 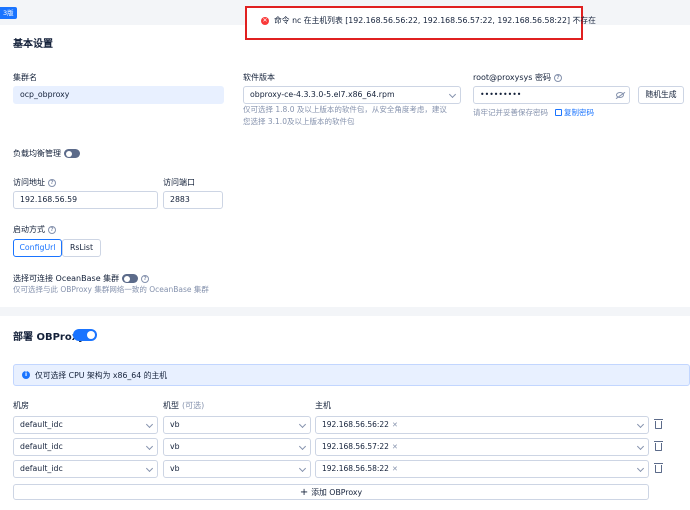 What do you see at coordinates (299, 121) in the screenshot?
I see `version-hint-2: 您选择 3.1.0及以上版本的软件包` at bounding box center [299, 121].